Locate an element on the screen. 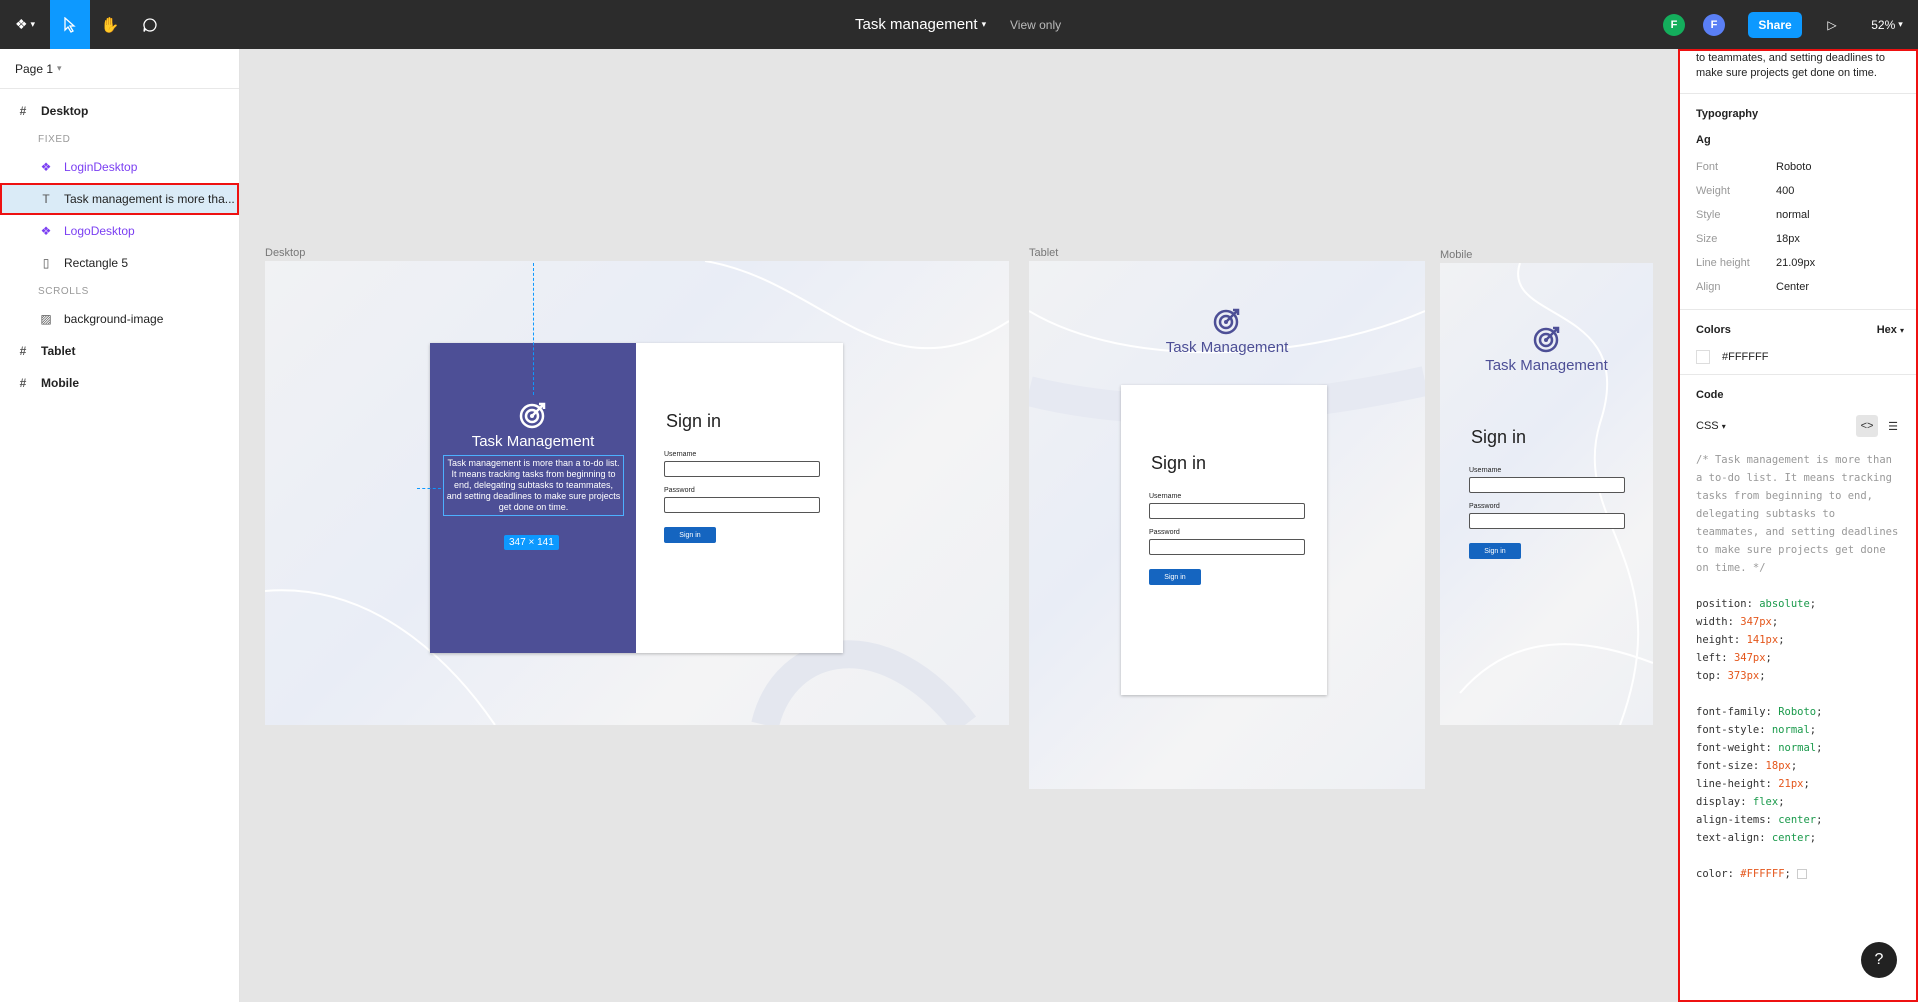  layer-mobile: # Mobile is located at coordinates (119, 383).